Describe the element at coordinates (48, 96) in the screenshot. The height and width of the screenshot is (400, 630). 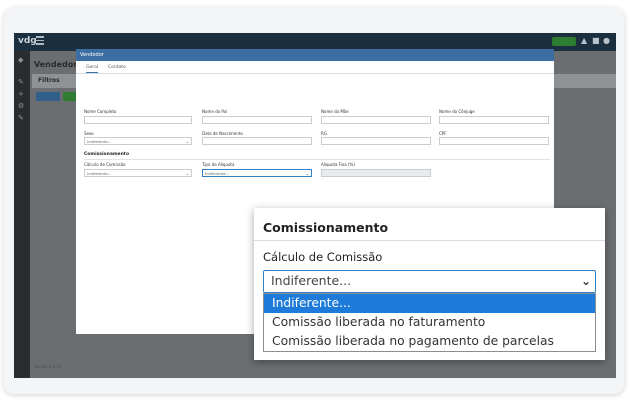
I see `search-button` at that location.